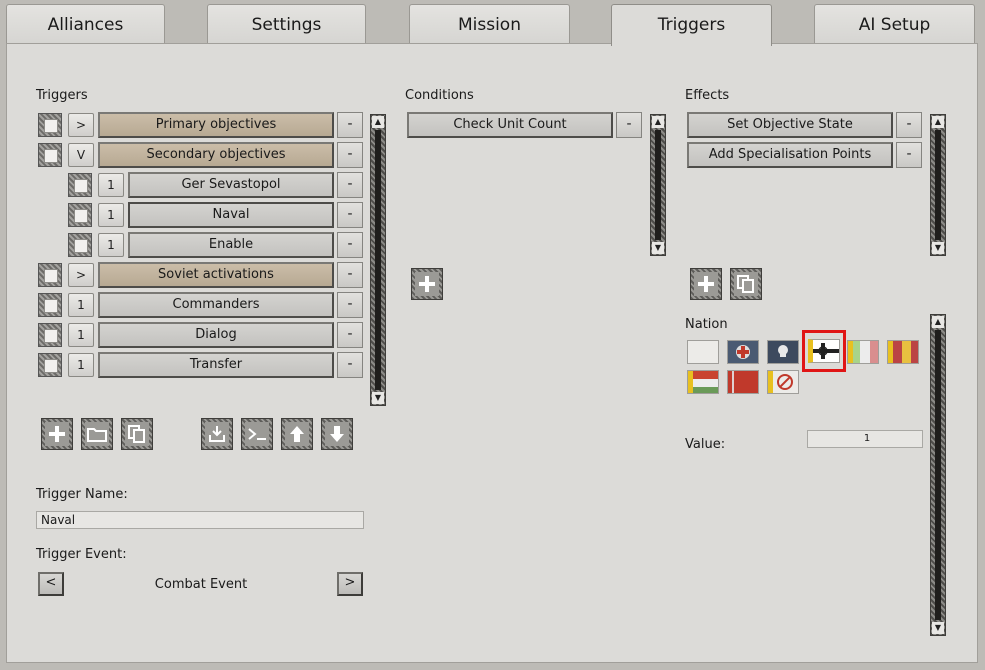 The width and height of the screenshot is (985, 670). I want to click on add-effect-button, so click(706, 284).